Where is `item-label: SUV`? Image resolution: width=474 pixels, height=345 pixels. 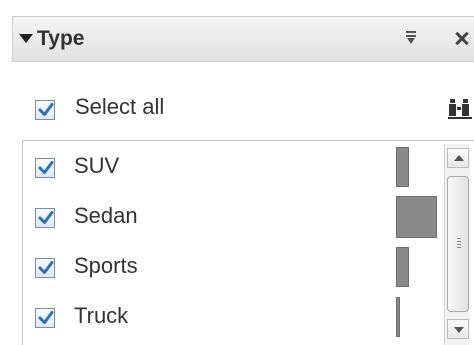
item-label: SUV is located at coordinates (97, 165).